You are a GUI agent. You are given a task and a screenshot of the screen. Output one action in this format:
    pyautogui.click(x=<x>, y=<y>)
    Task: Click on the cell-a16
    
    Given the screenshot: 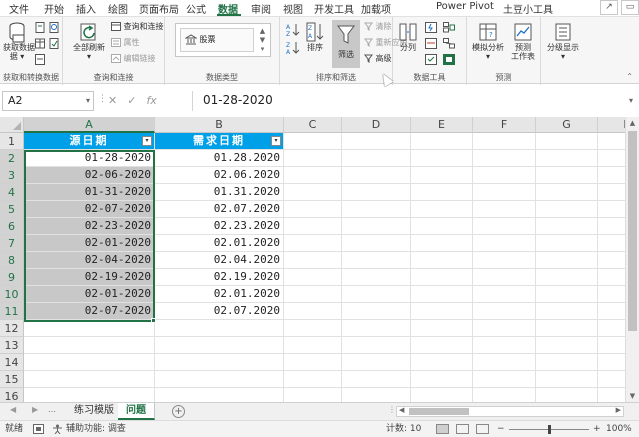 What is the action you would take?
    pyautogui.click(x=89, y=395)
    